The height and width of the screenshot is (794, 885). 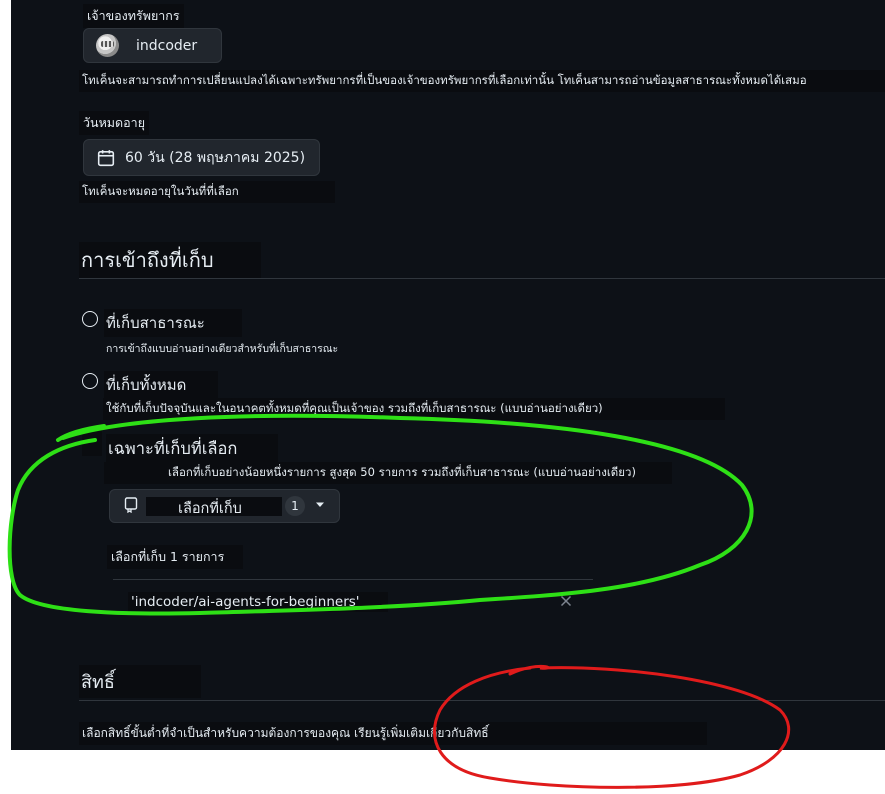 I want to click on permissions-divider, so click(x=482, y=700).